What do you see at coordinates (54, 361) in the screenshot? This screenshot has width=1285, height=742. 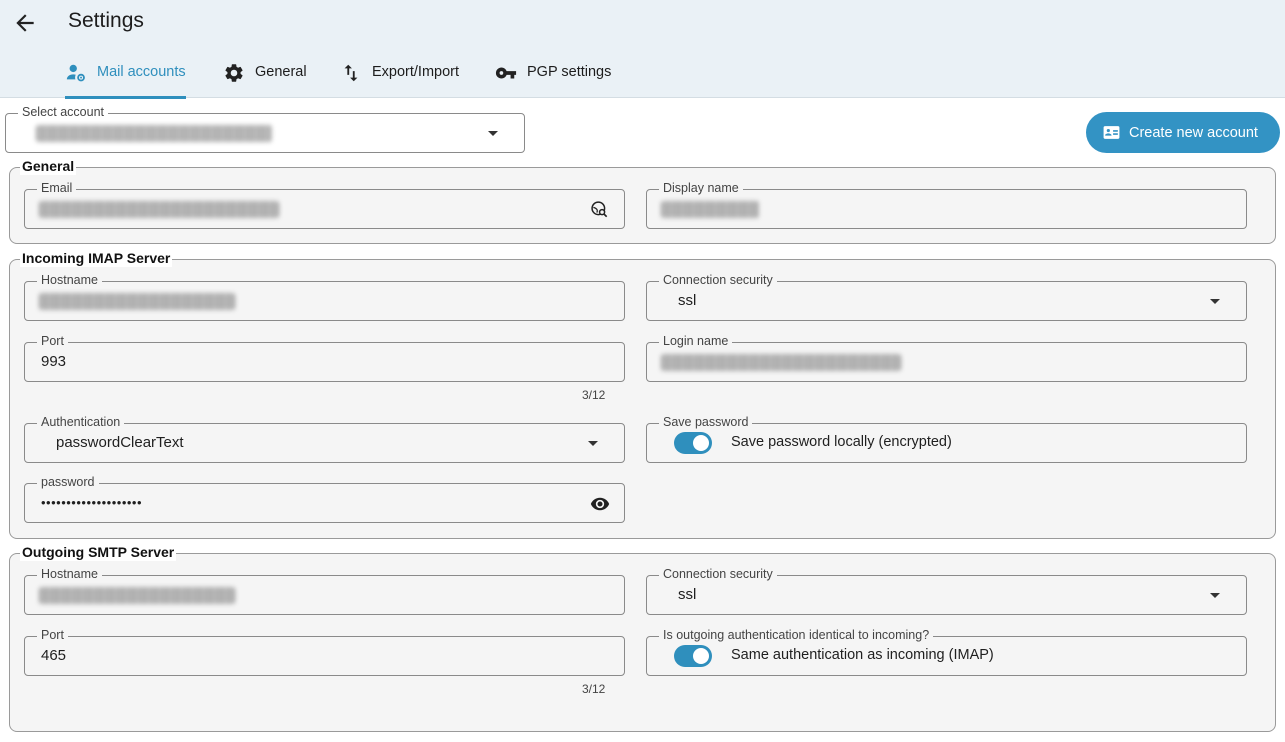 I see `imap-port-value: 993` at bounding box center [54, 361].